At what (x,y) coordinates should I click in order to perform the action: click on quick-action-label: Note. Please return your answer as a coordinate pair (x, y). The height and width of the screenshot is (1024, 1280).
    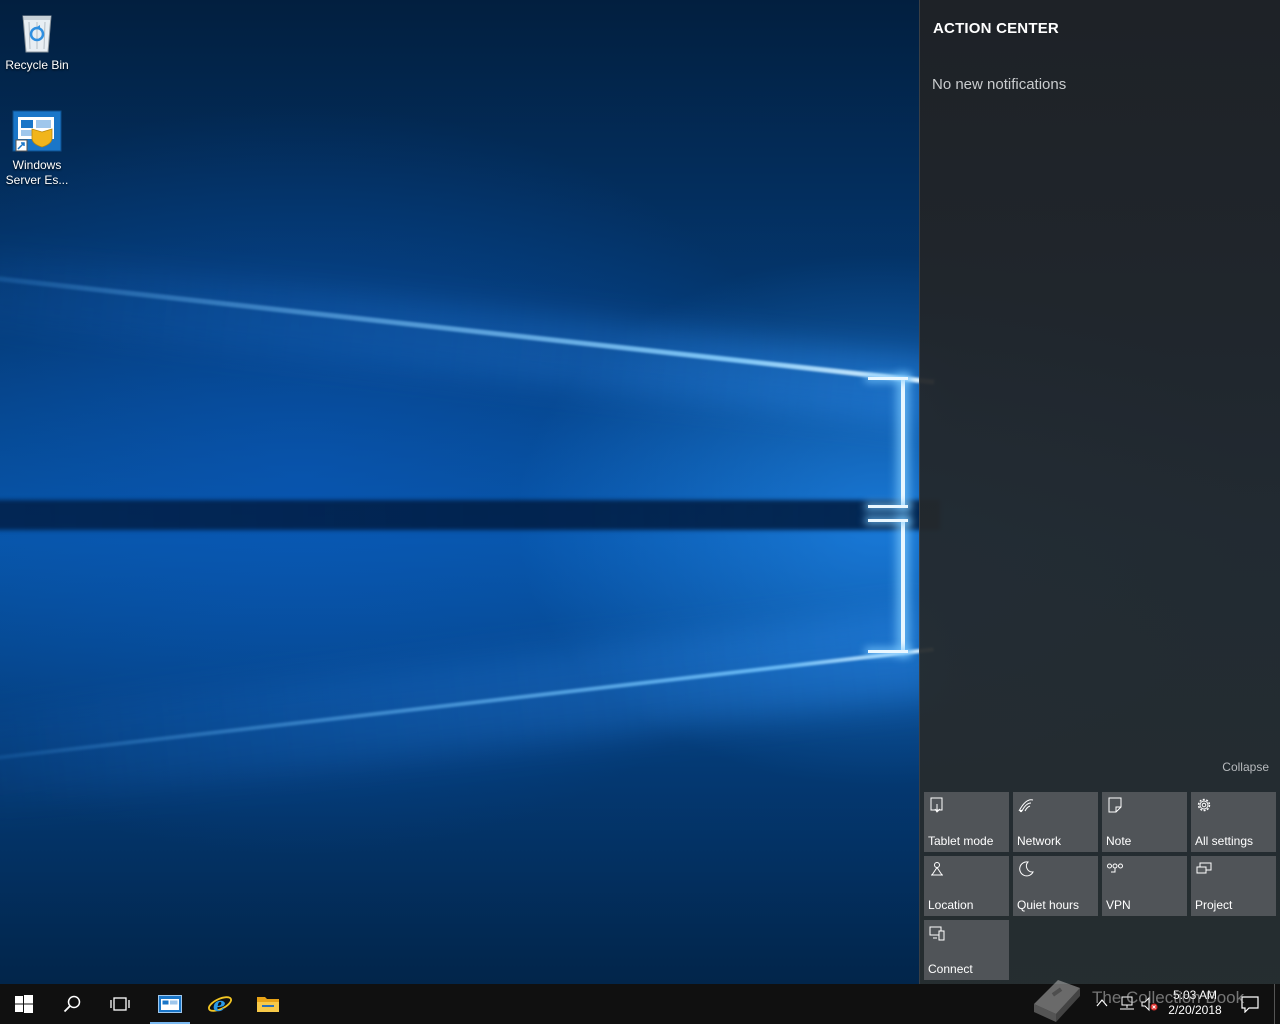
    Looking at the image, I should click on (1119, 841).